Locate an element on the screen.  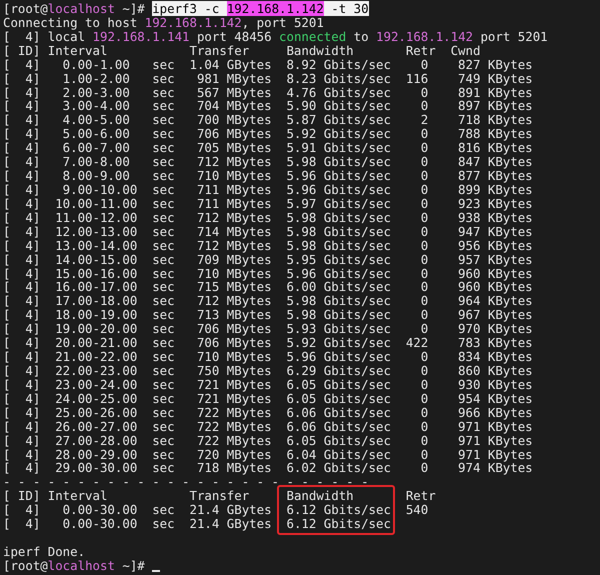
terminal-line: [ 4] 0.00-1.00 sec 1.04 GBytes 8.92 Gbits/sec 0 827 KBytes is located at coordinates (268, 65).